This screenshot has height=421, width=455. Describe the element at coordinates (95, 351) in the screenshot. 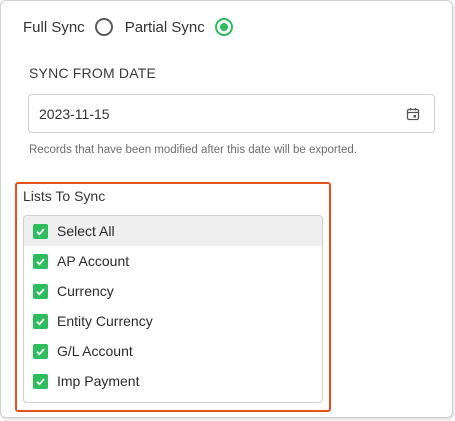

I see `list-item-label: G/L Account` at that location.